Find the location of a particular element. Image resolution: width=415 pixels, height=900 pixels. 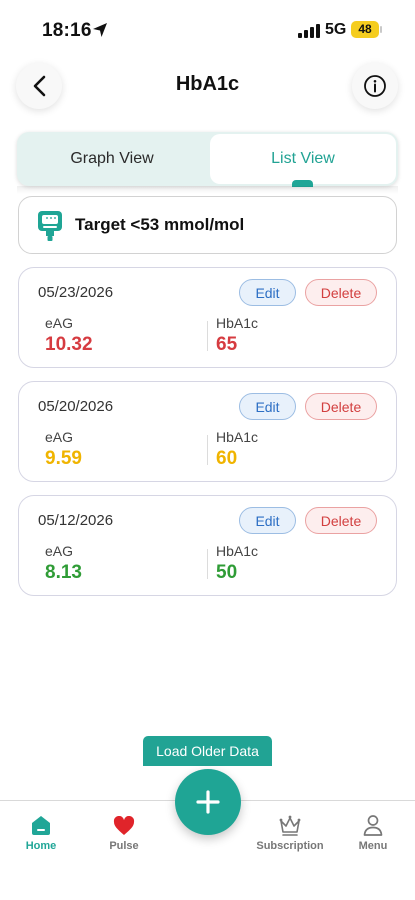

entry-date: 05/12/2026 is located at coordinates (76, 520).